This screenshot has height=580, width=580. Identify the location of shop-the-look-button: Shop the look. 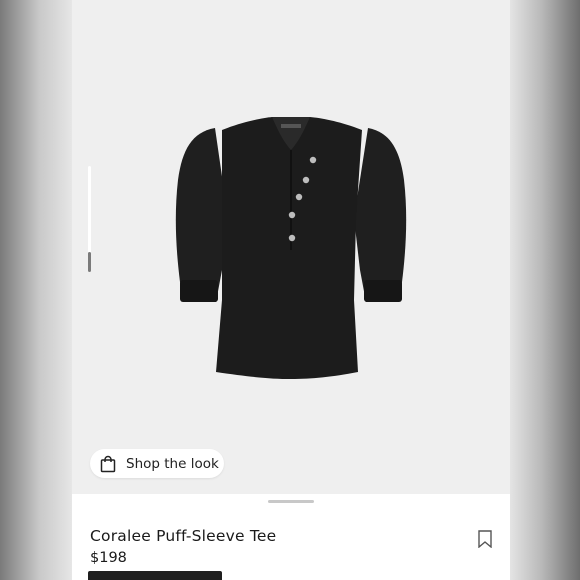
(157, 463).